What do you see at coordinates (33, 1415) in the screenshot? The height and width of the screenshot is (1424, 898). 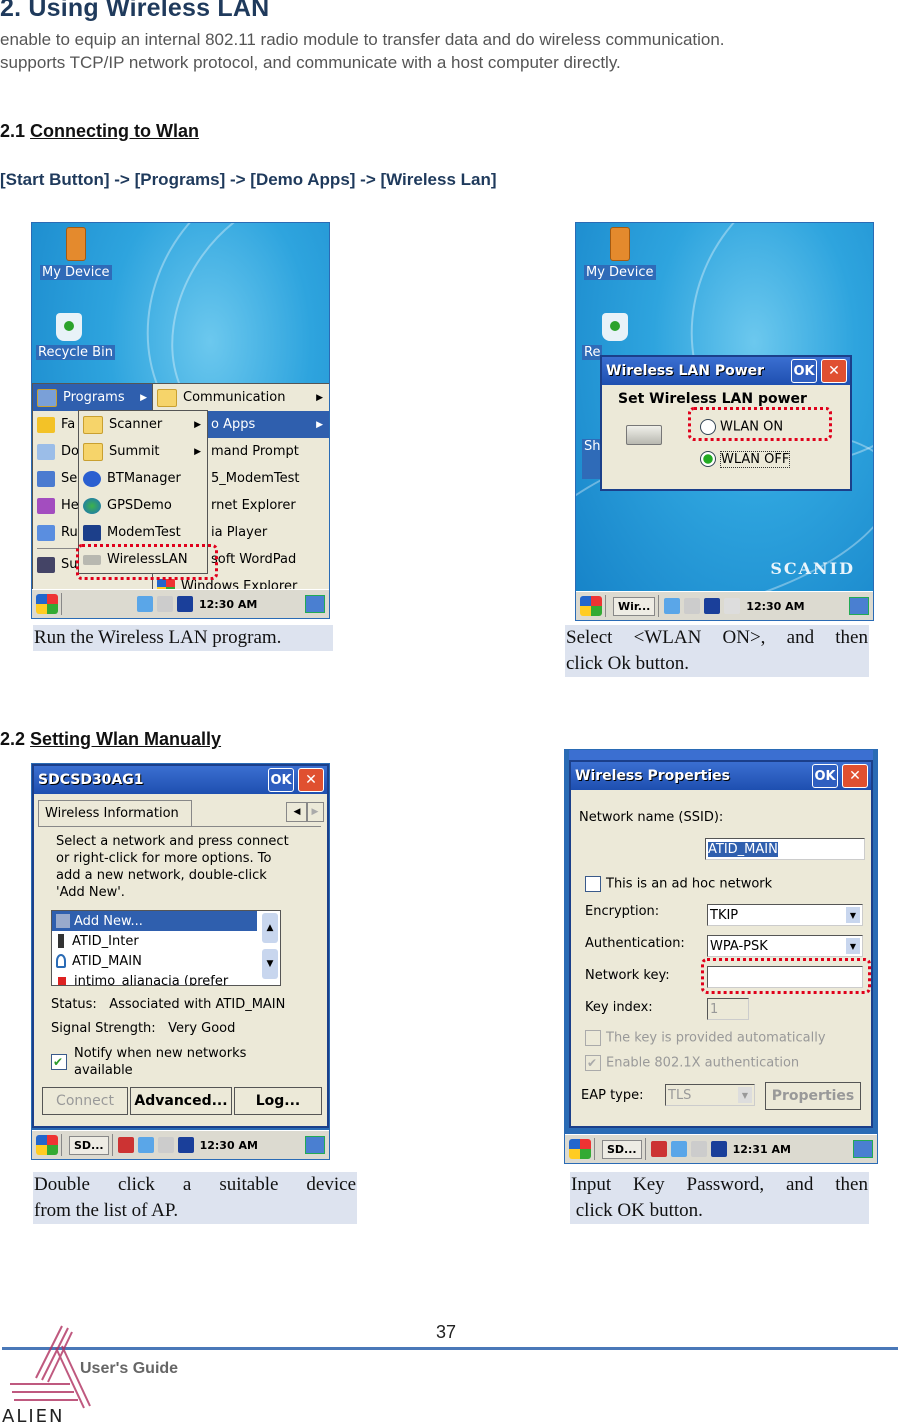 I see `logo-text: ALIEN` at bounding box center [33, 1415].